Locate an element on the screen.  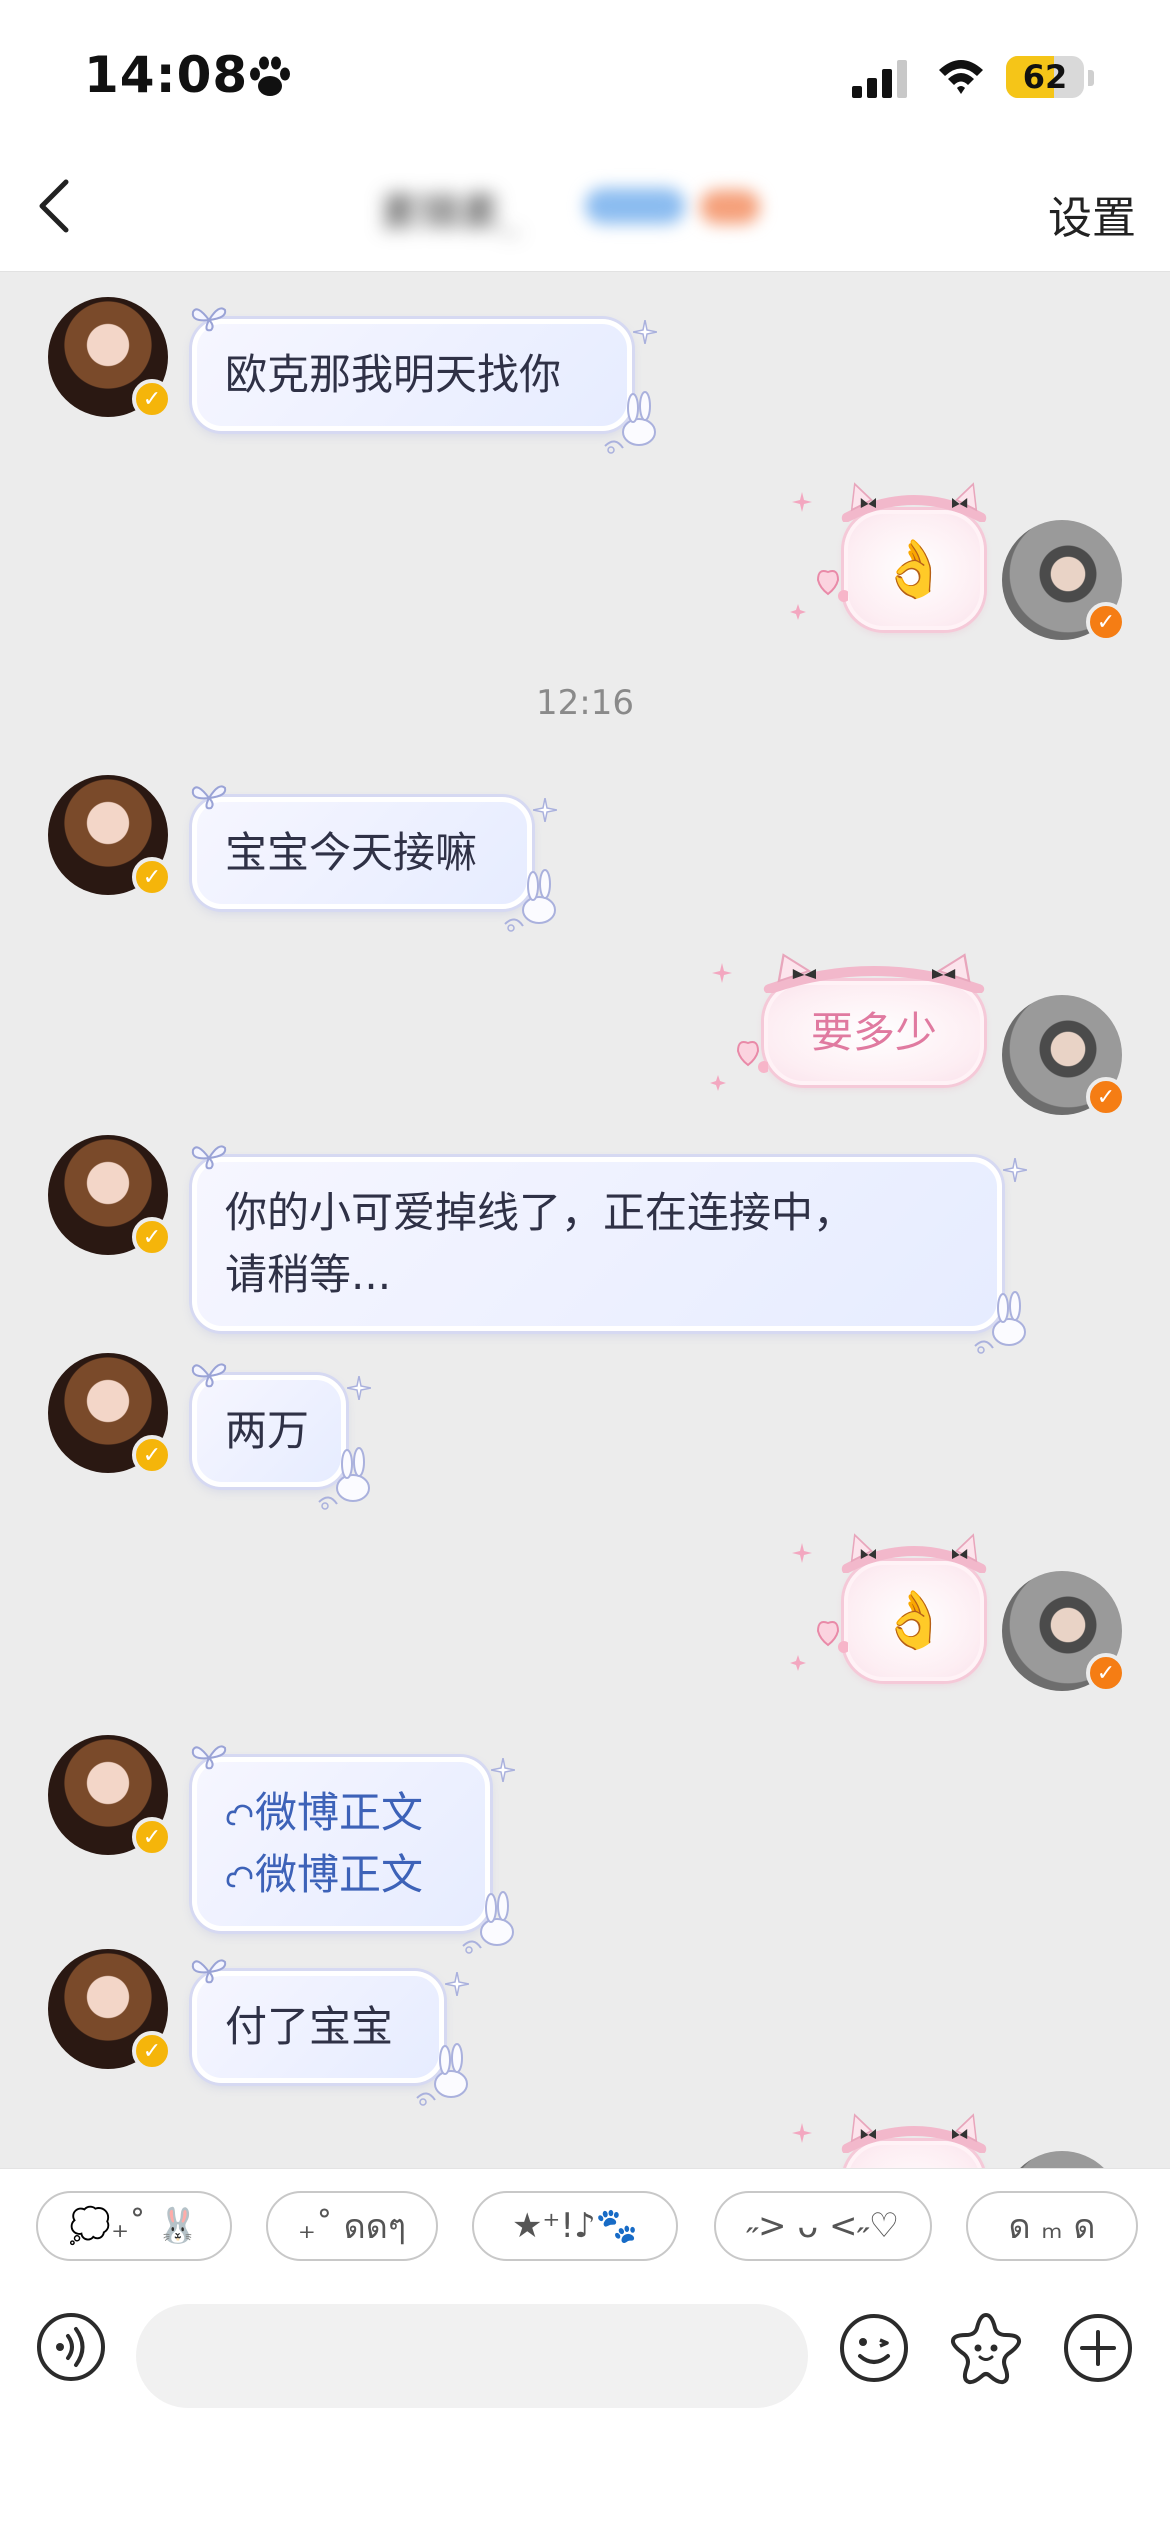
wifi-icon is located at coordinates (961, 77).